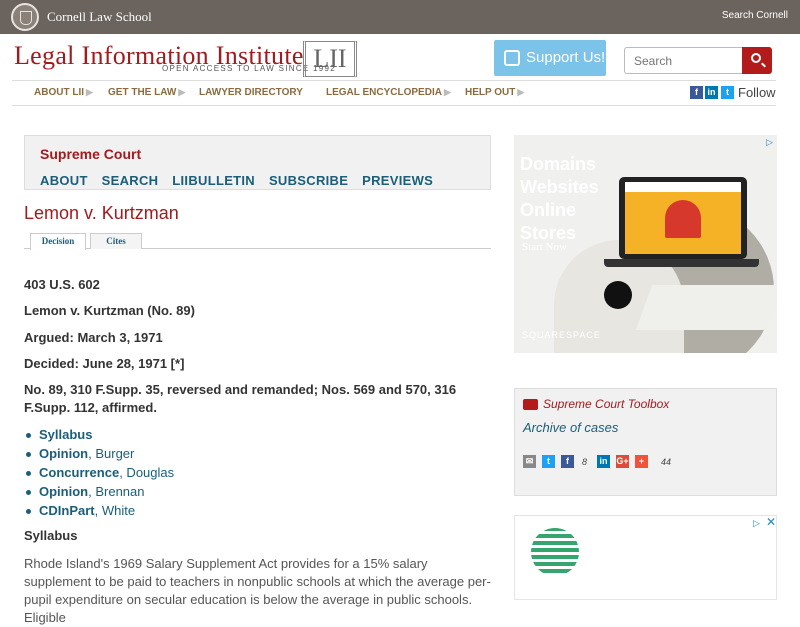 The image size is (800, 627). Describe the element at coordinates (512, 58) in the screenshot. I see `gift-icon` at that location.